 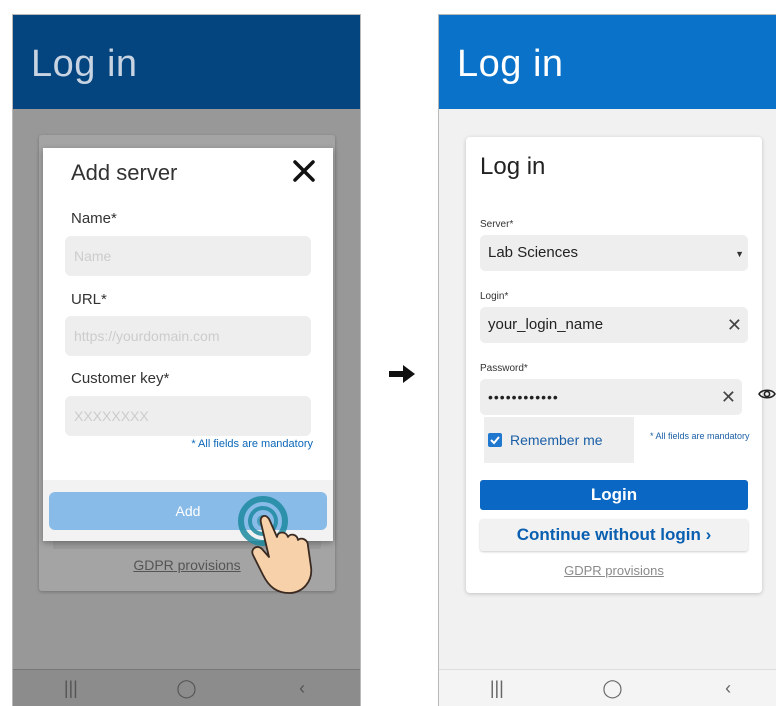 What do you see at coordinates (497, 224) in the screenshot?
I see `server-label: Server*` at bounding box center [497, 224].